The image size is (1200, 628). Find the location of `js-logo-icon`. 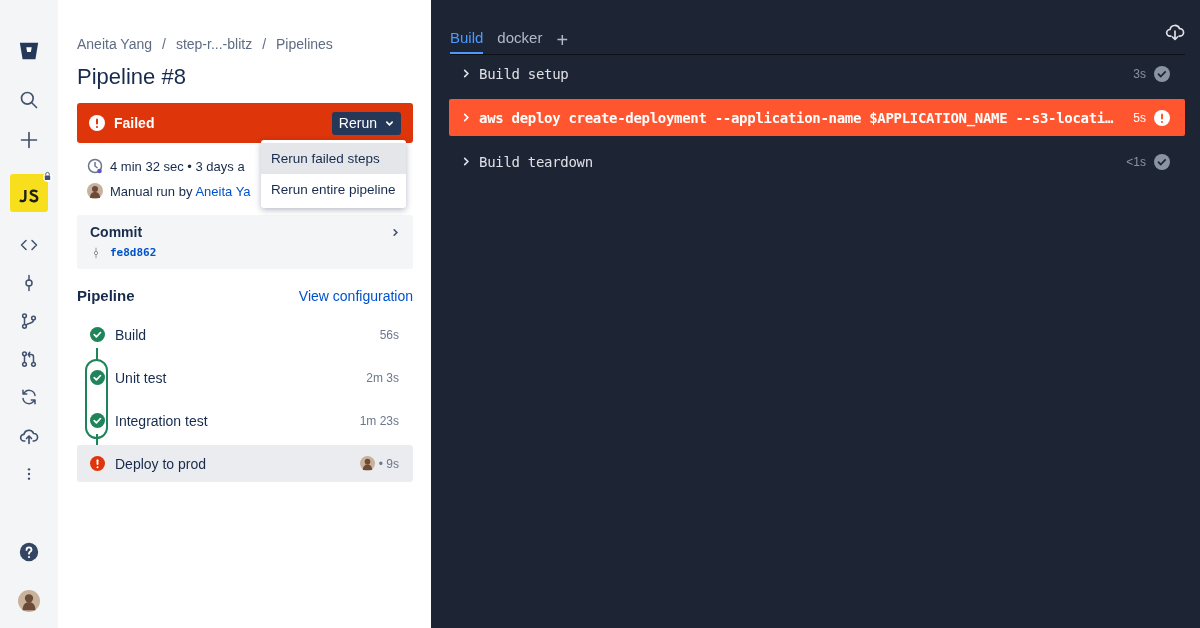

js-logo-icon is located at coordinates (29, 196).